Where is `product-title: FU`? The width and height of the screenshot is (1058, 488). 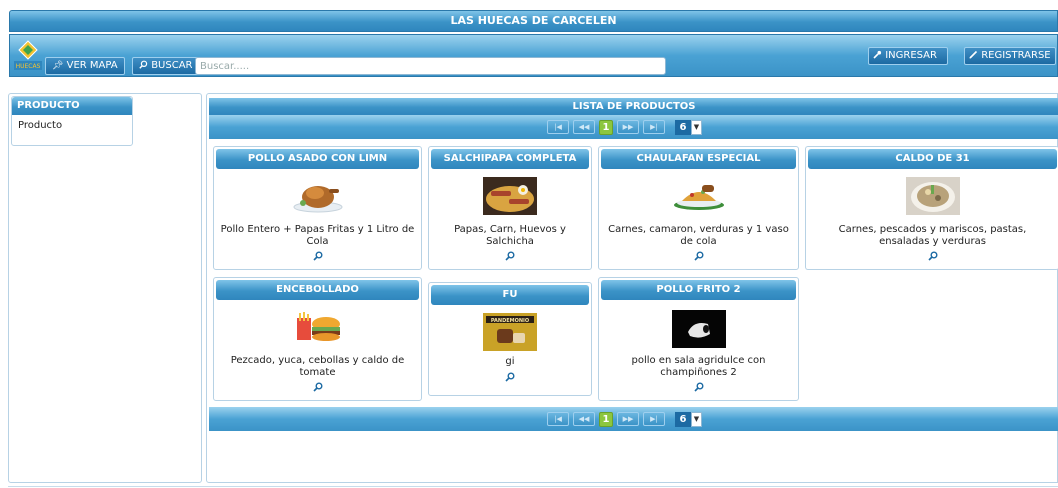 product-title: FU is located at coordinates (510, 295).